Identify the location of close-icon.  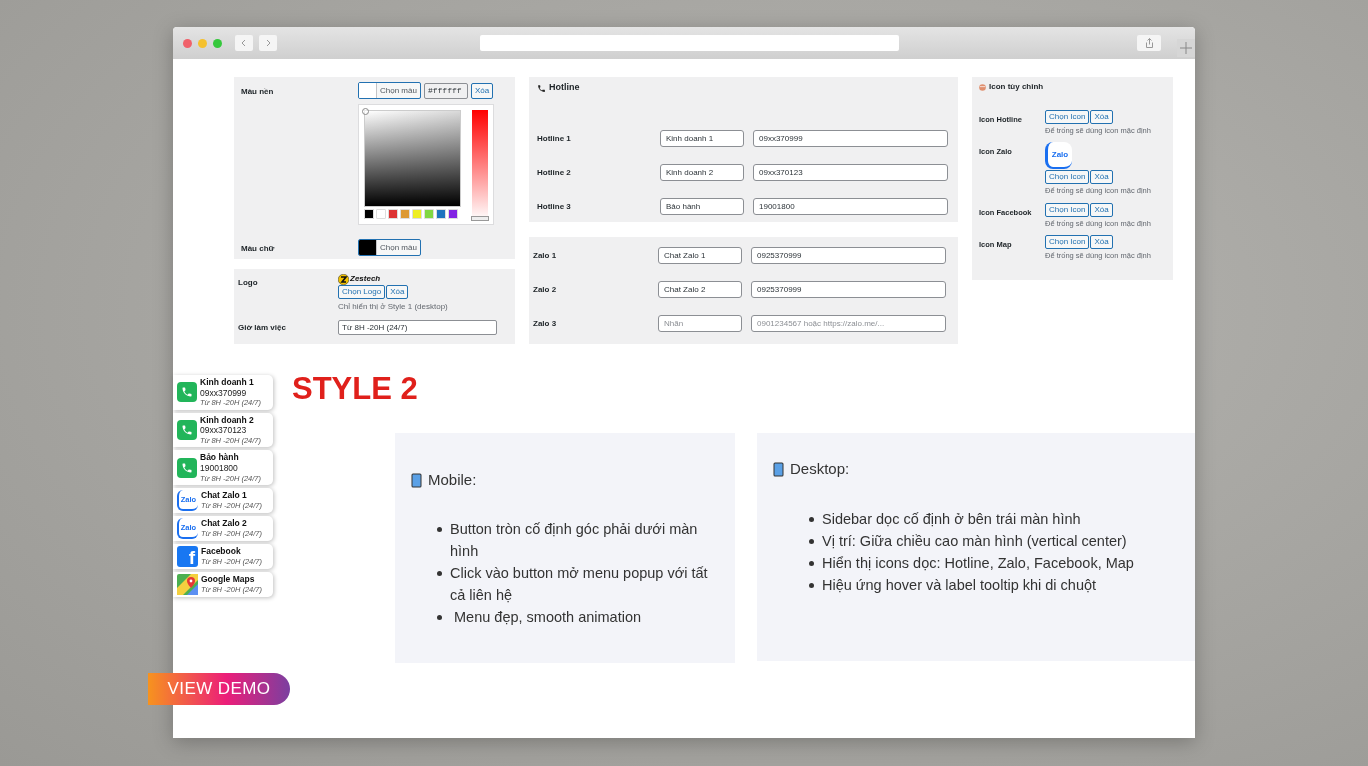
(187, 43).